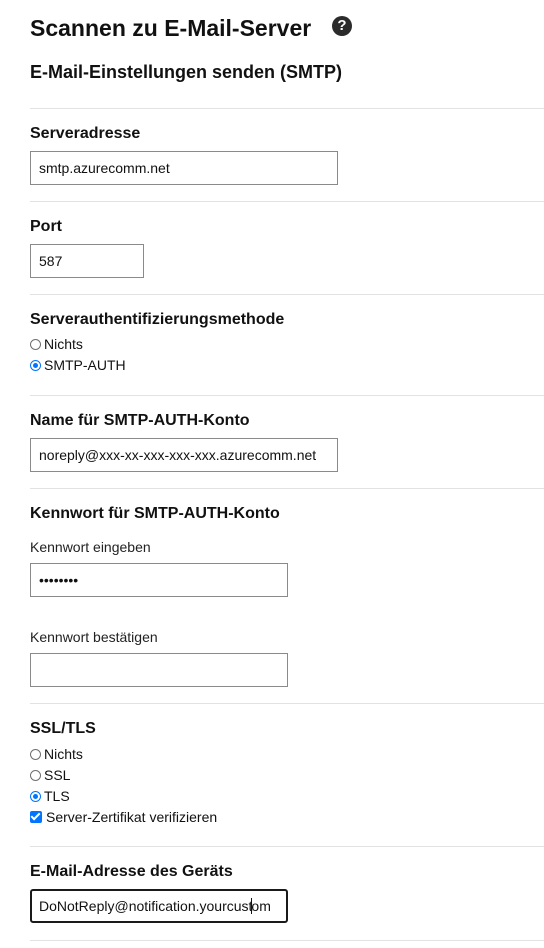 This screenshot has width=544, height=948. I want to click on verify-cert-label: Server-Zertifikat verifizieren, so click(132, 817).